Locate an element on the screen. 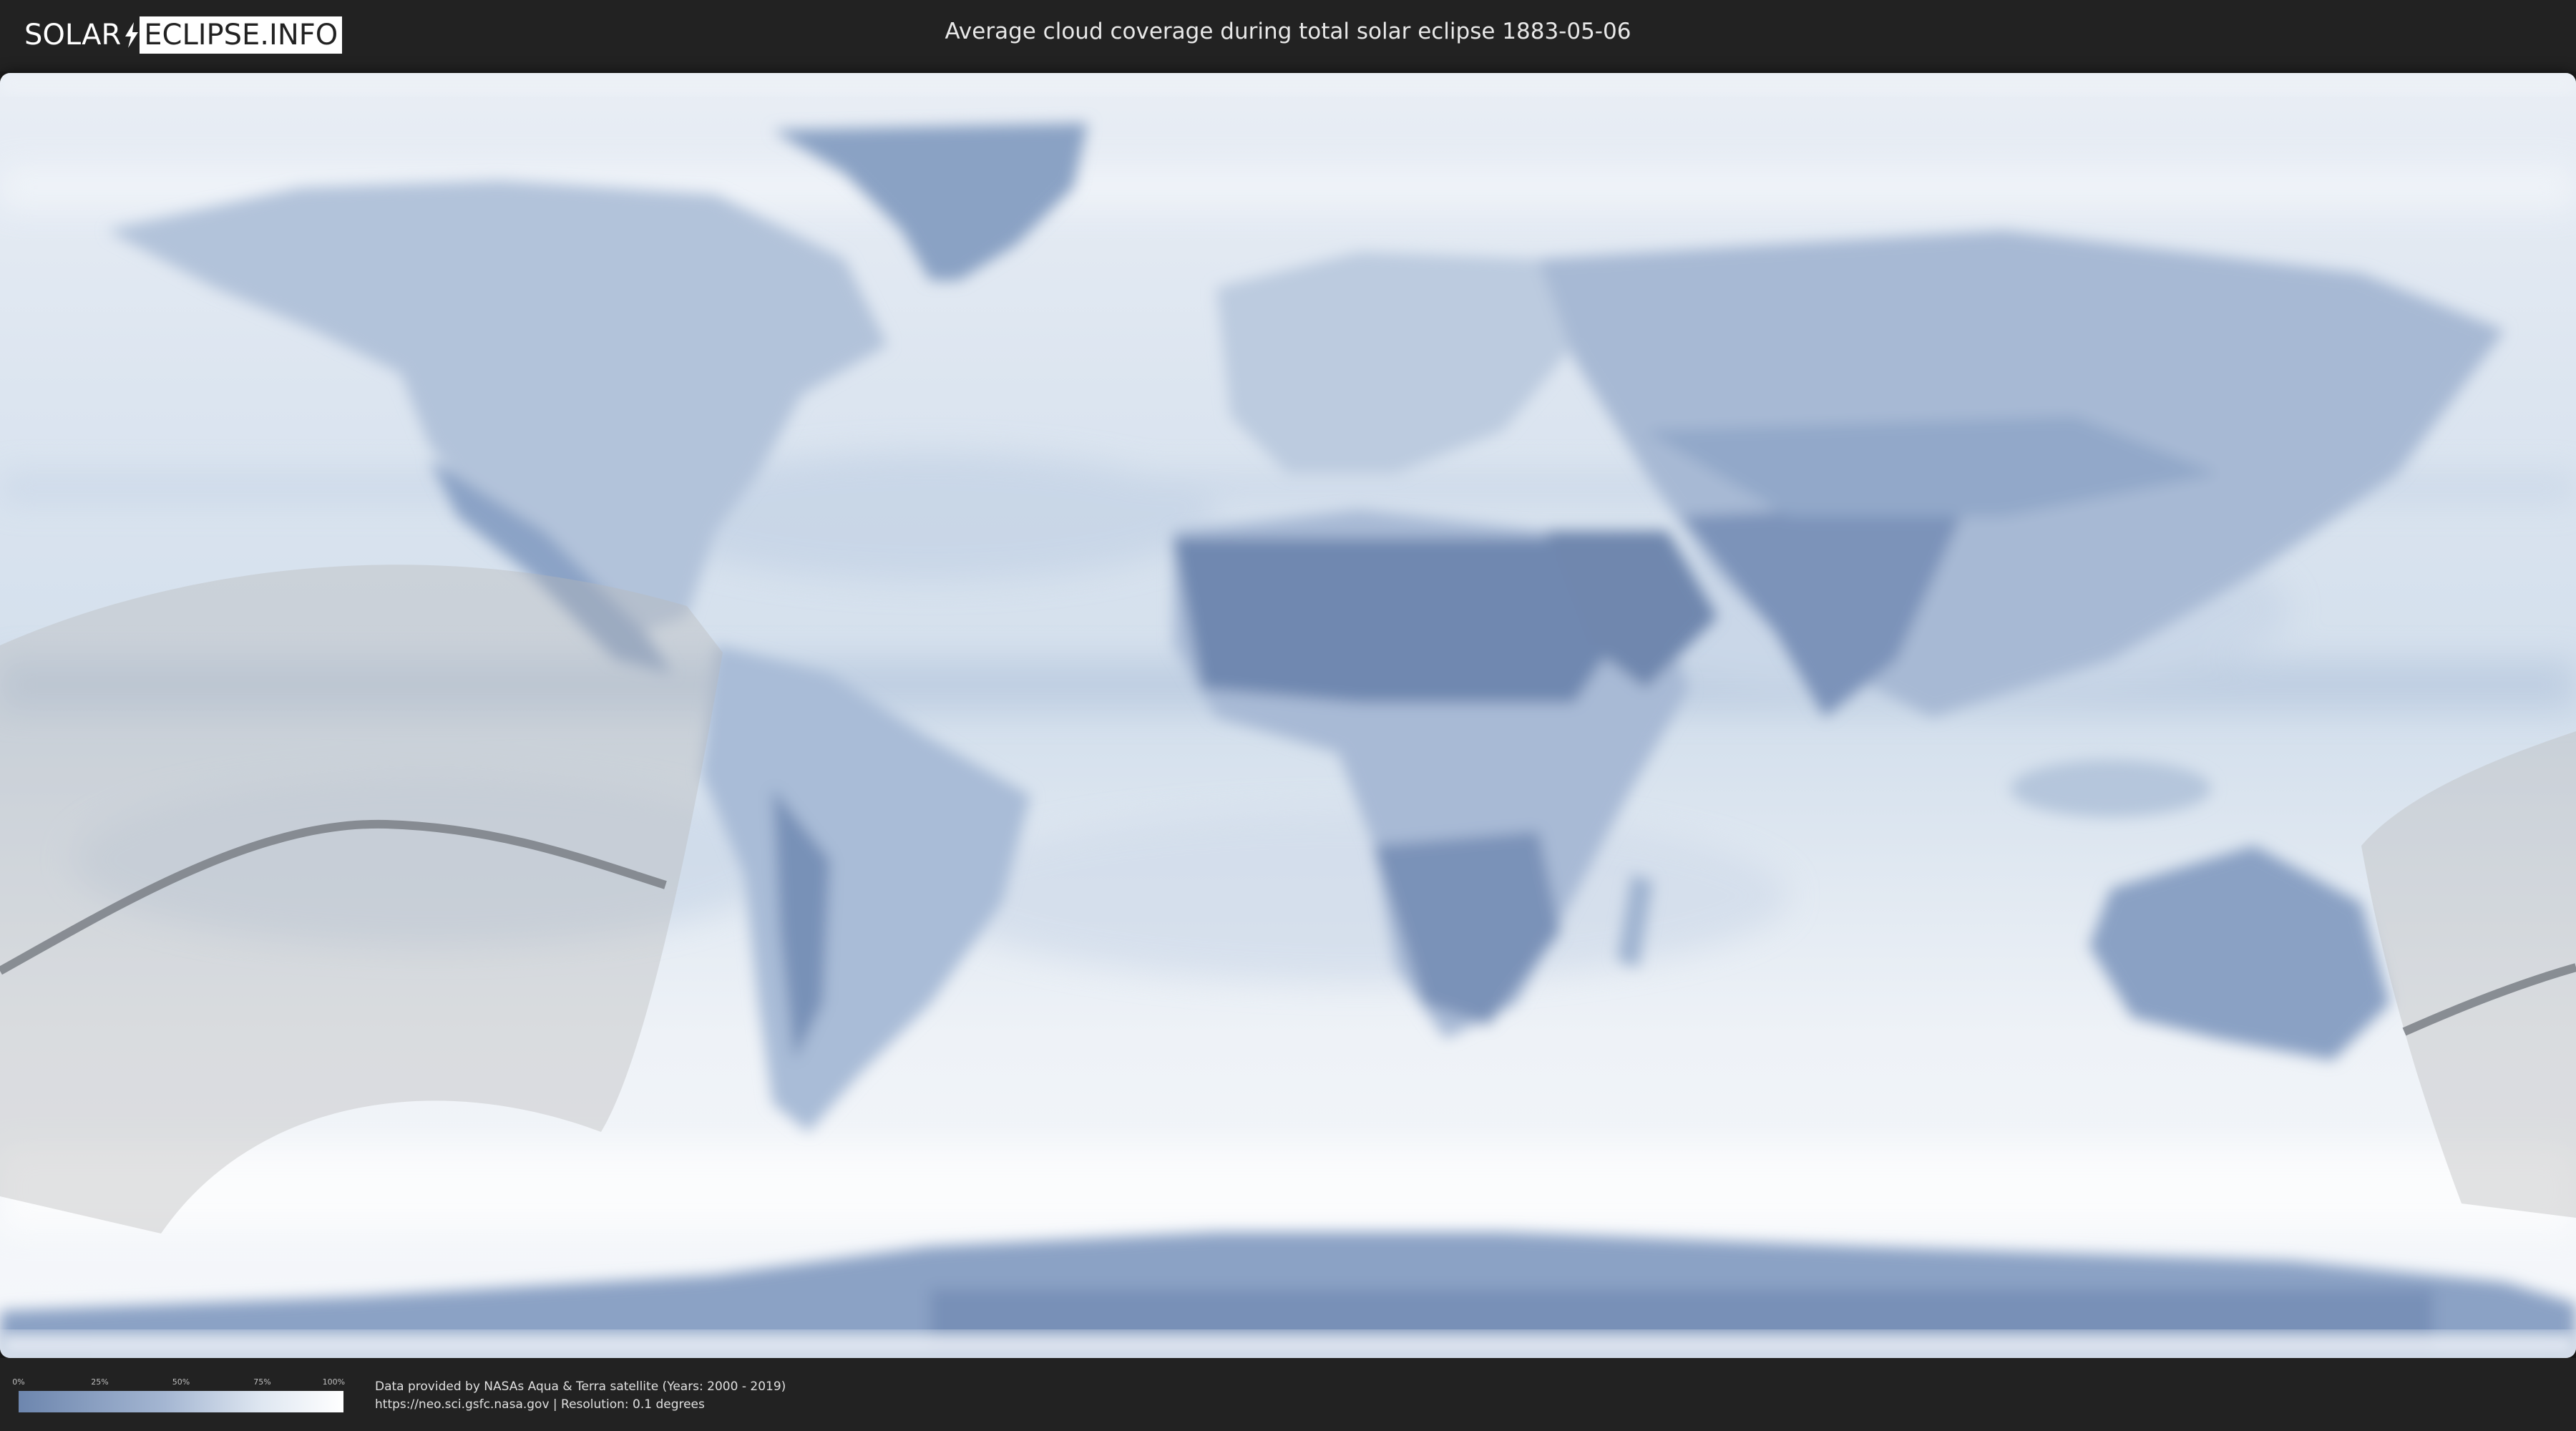  legend-tick: 25% is located at coordinates (100, 1382).